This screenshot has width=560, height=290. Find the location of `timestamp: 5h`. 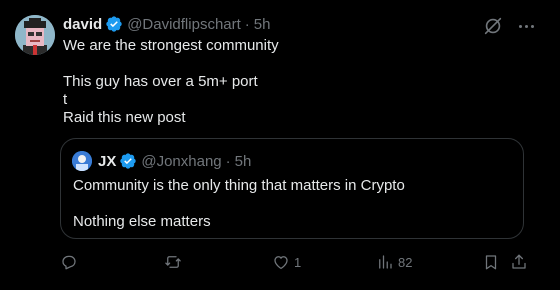

timestamp: 5h is located at coordinates (262, 24).